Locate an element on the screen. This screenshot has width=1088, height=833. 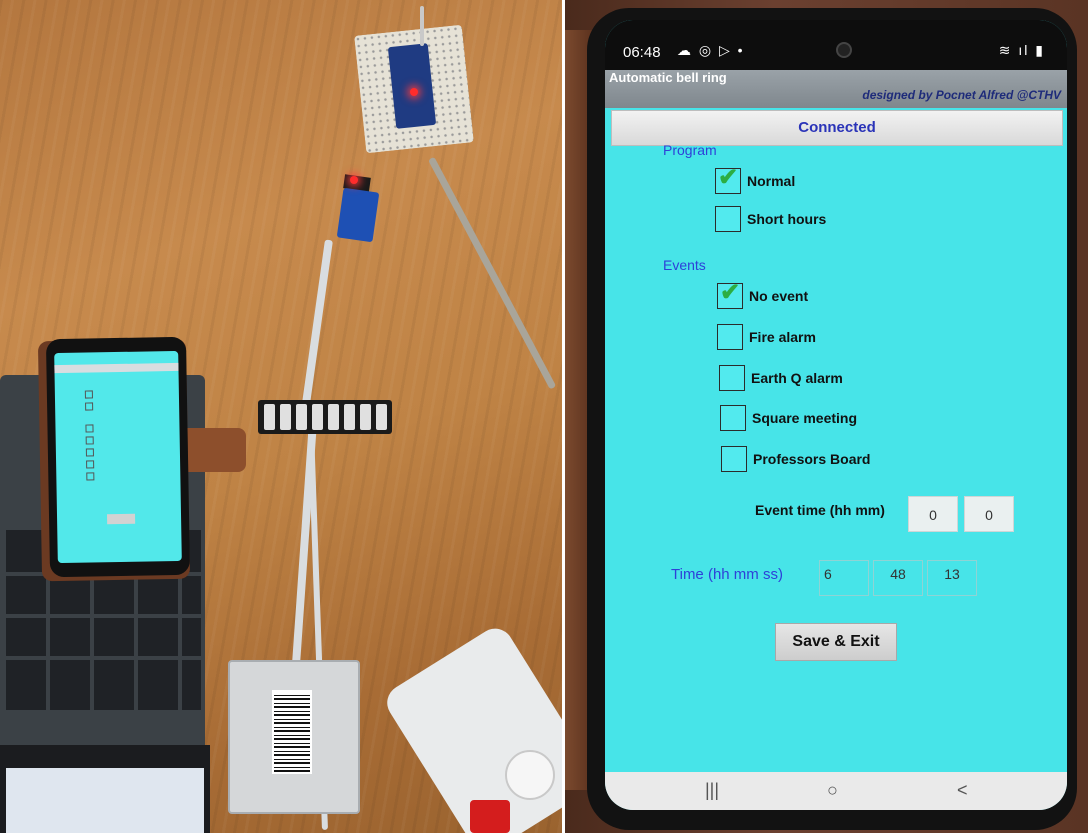
time-label: Time (hh mm ss) is located at coordinates (727, 574).